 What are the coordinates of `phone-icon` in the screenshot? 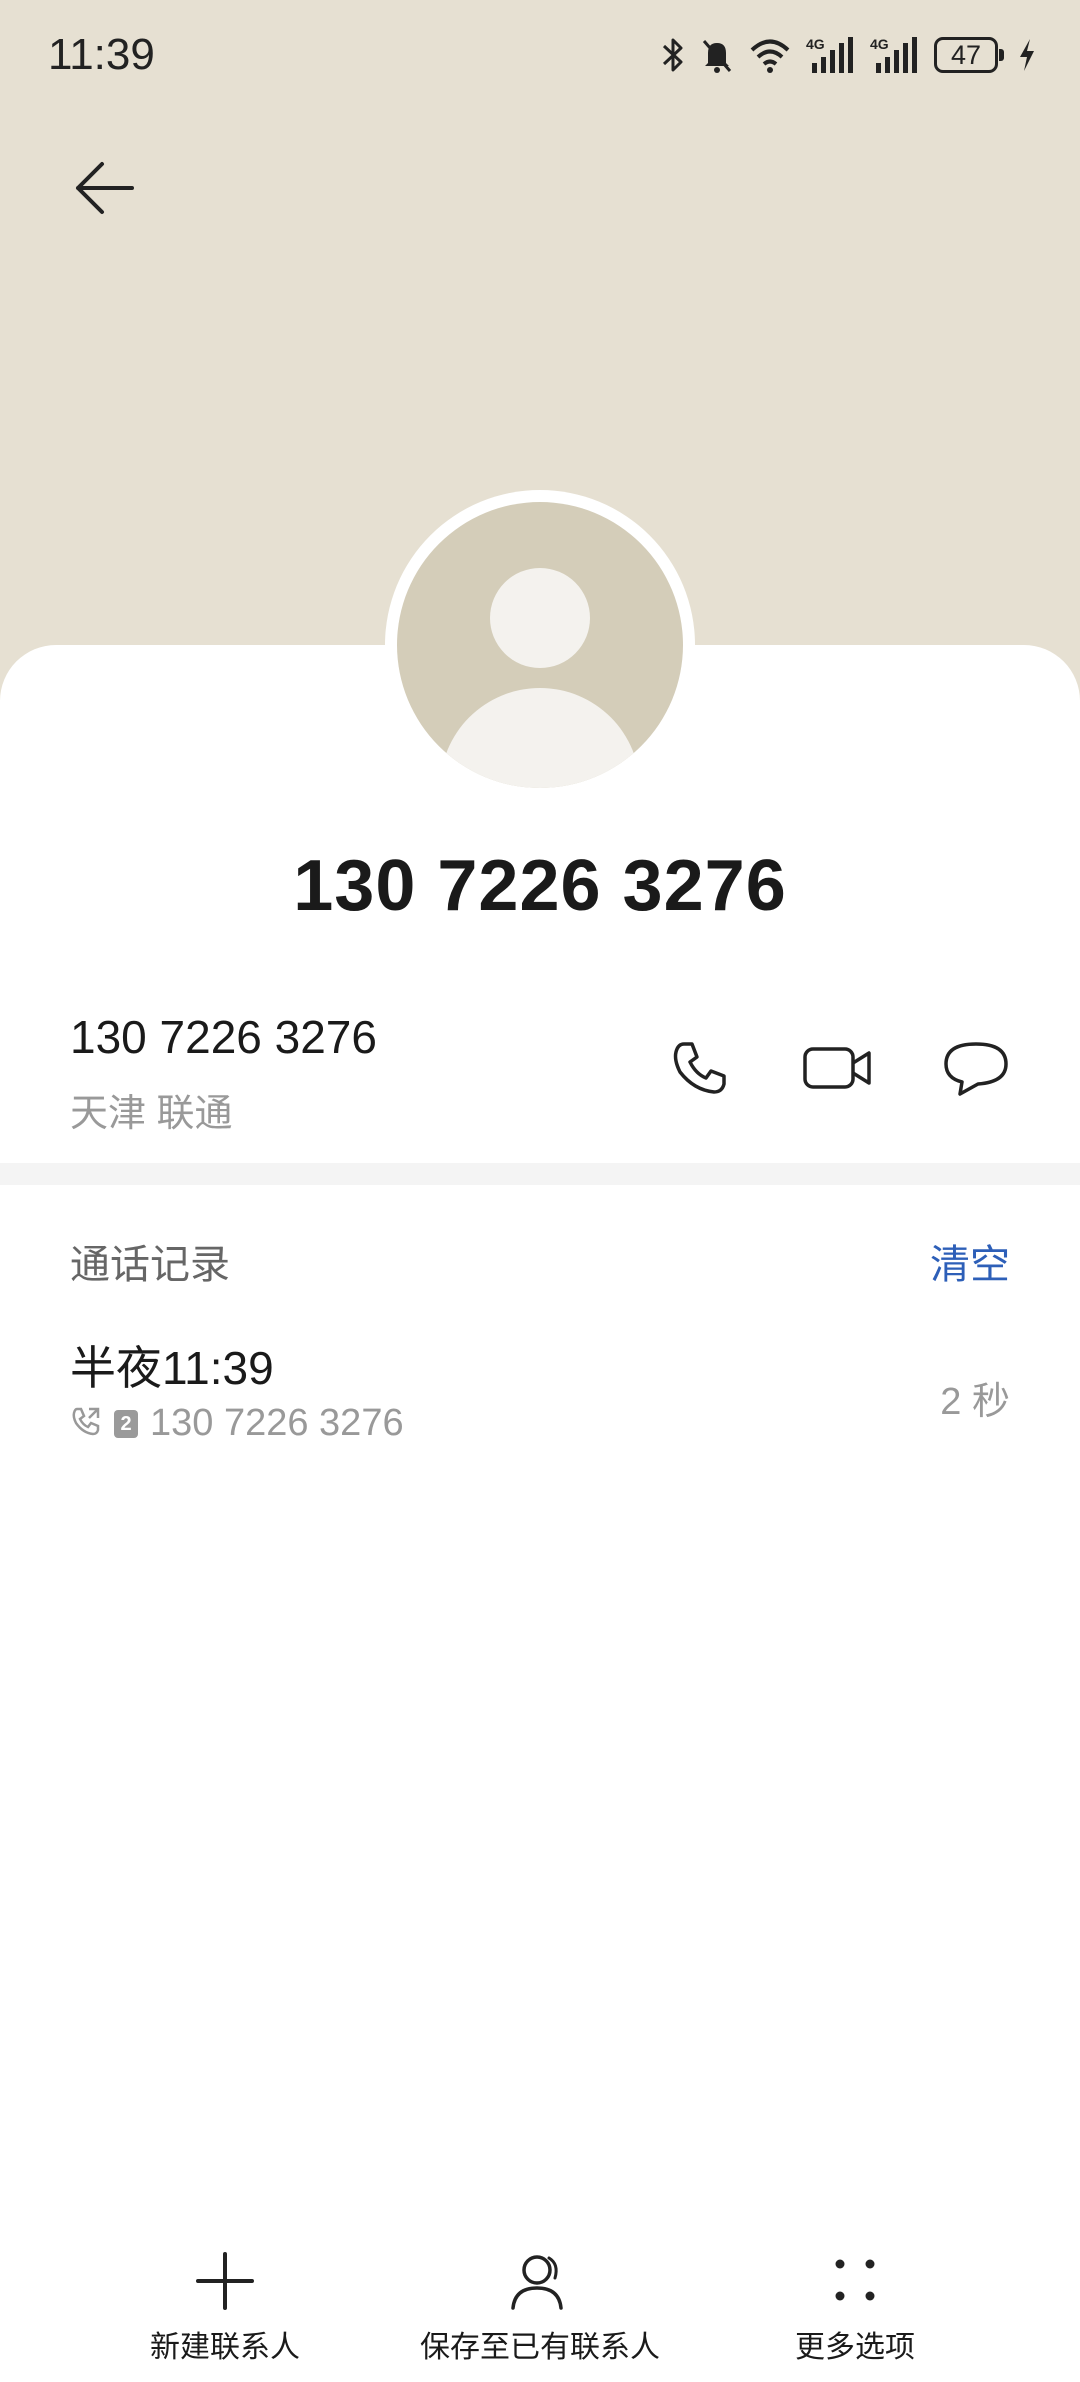 It's located at (700, 1070).